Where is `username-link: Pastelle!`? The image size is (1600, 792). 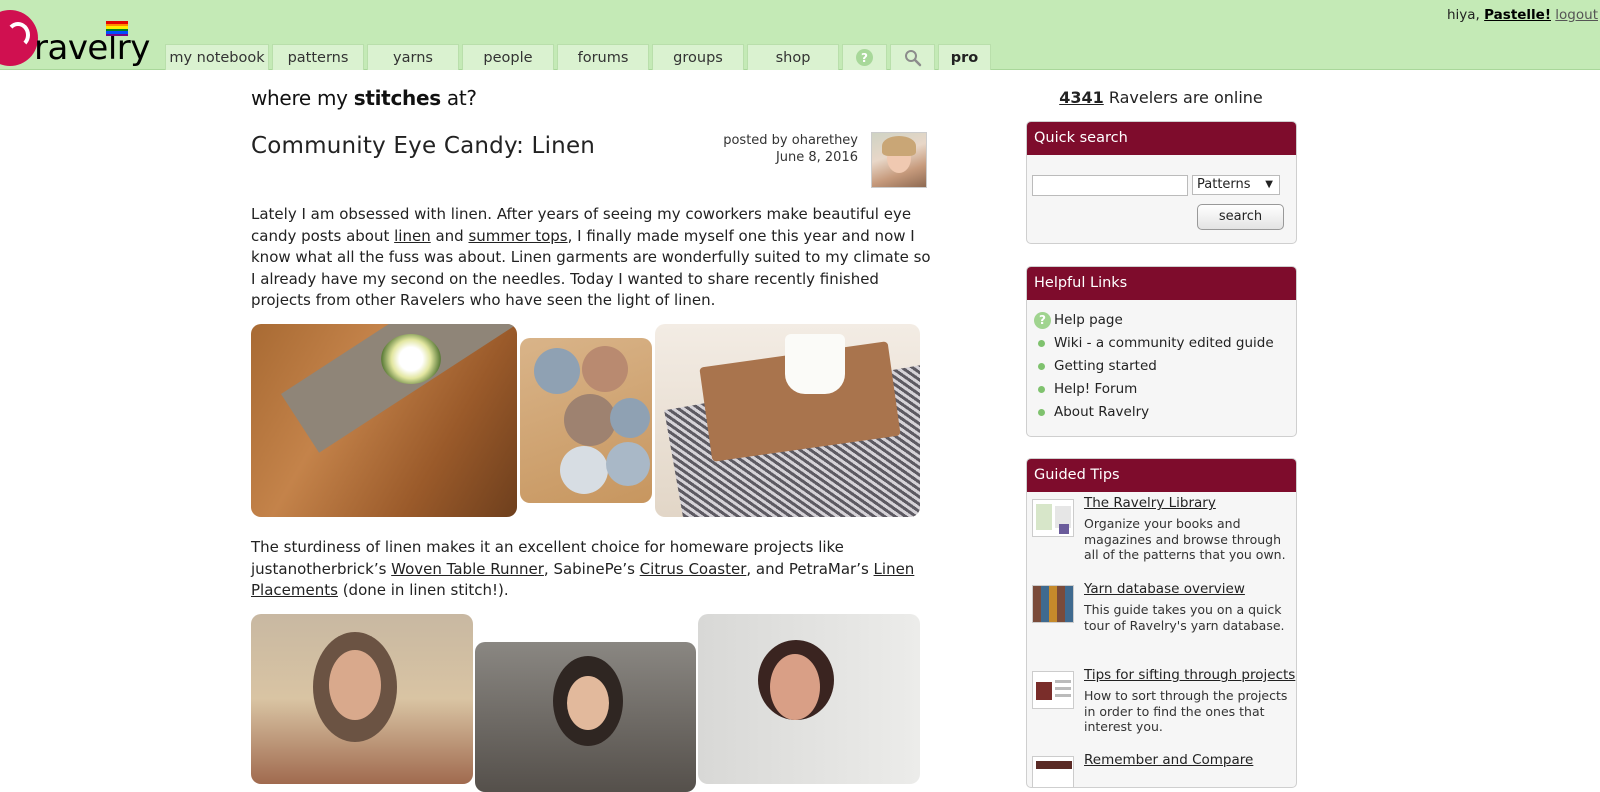
username-link: Pastelle! is located at coordinates (1517, 15).